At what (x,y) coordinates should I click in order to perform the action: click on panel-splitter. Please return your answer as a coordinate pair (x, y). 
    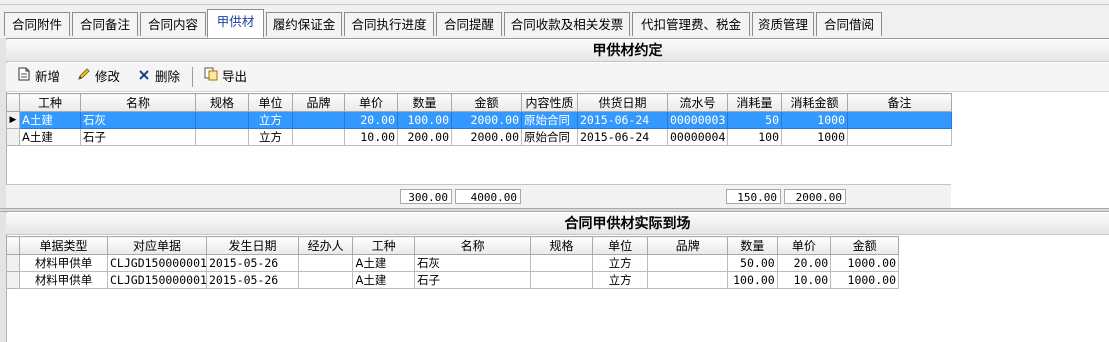
    Looking at the image, I should click on (554, 210).